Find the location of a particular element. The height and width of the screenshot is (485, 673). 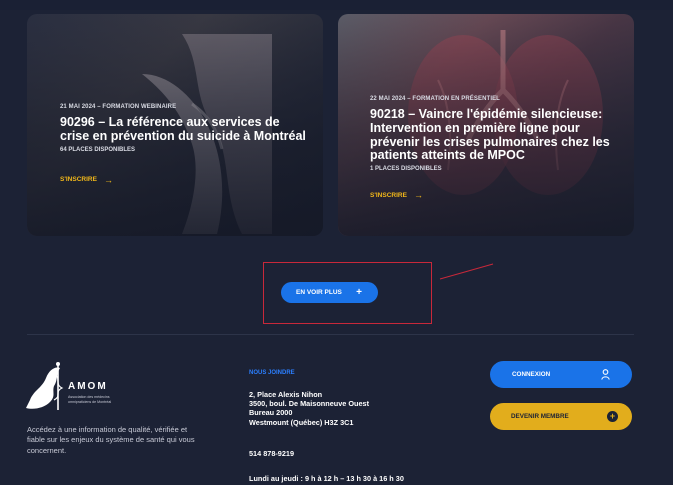

user-icon is located at coordinates (605, 374).